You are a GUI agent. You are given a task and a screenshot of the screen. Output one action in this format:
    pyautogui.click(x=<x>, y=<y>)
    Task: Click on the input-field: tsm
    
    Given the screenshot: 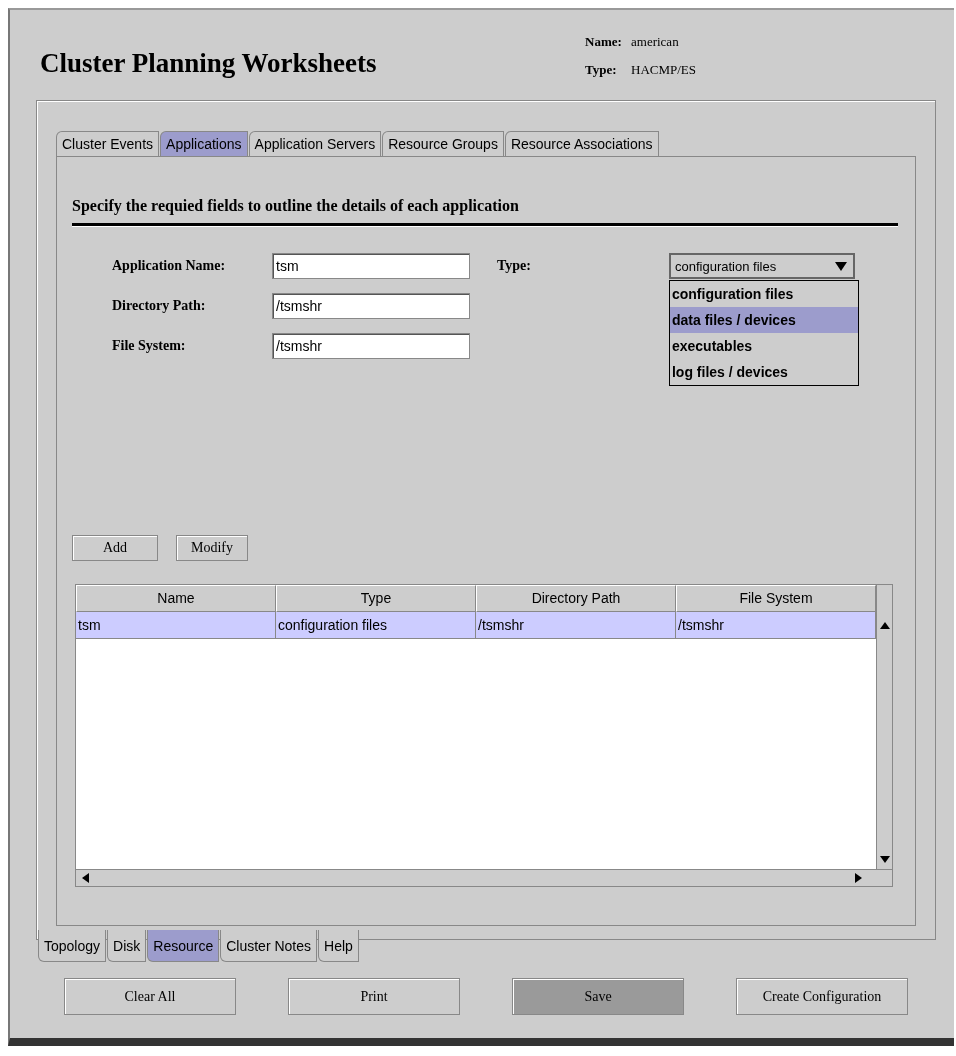 What is the action you would take?
    pyautogui.click(x=371, y=266)
    